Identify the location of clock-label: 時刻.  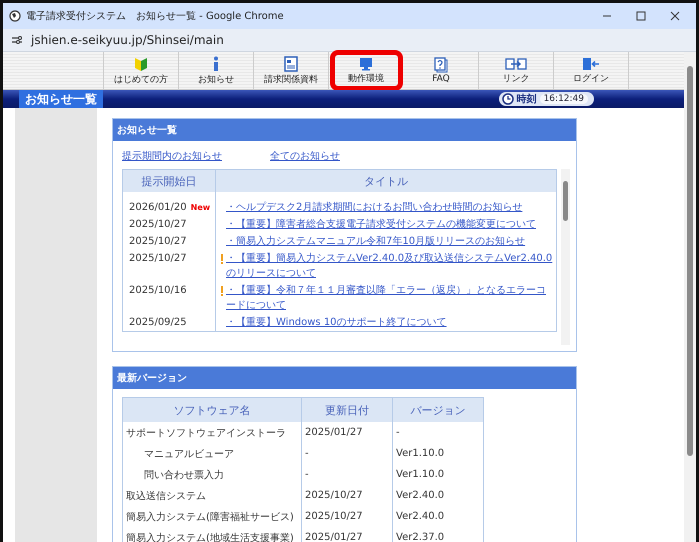
(526, 99).